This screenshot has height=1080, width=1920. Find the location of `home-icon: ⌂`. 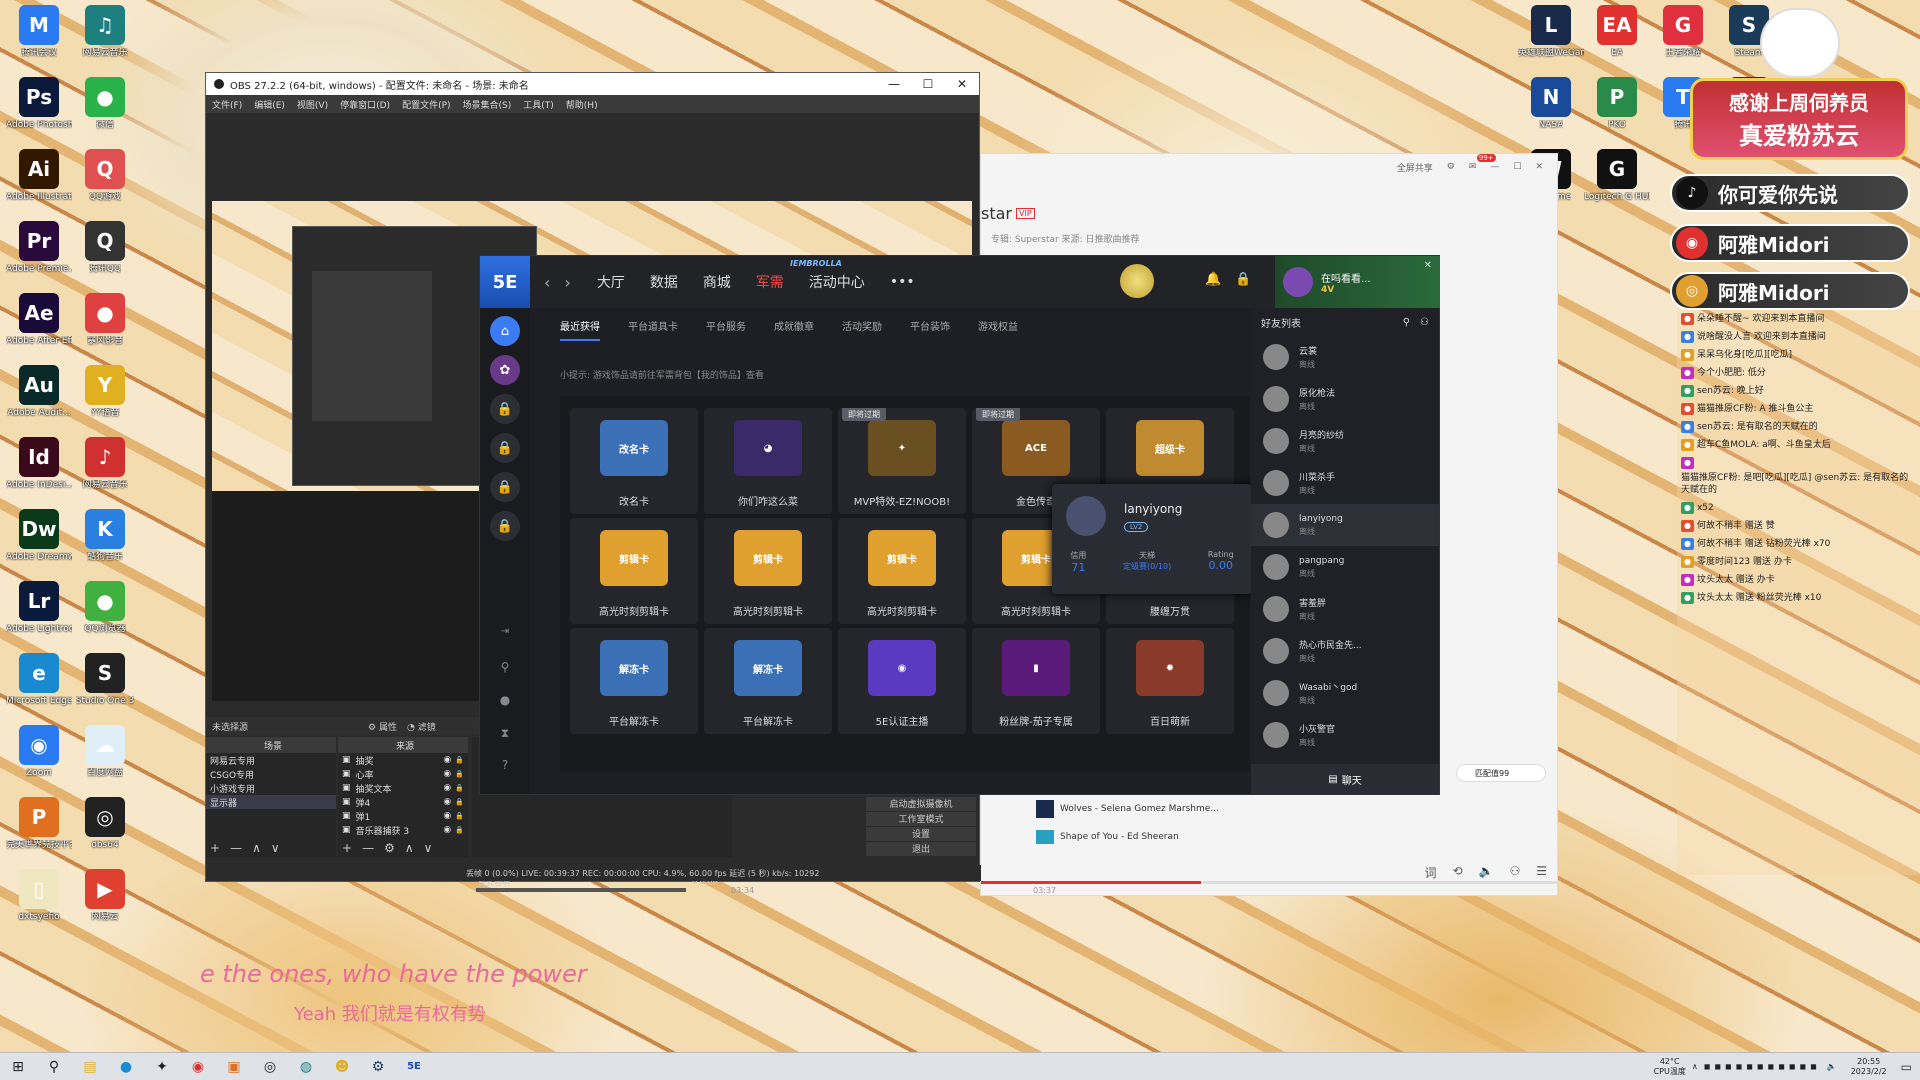

home-icon: ⌂ is located at coordinates (505, 331).